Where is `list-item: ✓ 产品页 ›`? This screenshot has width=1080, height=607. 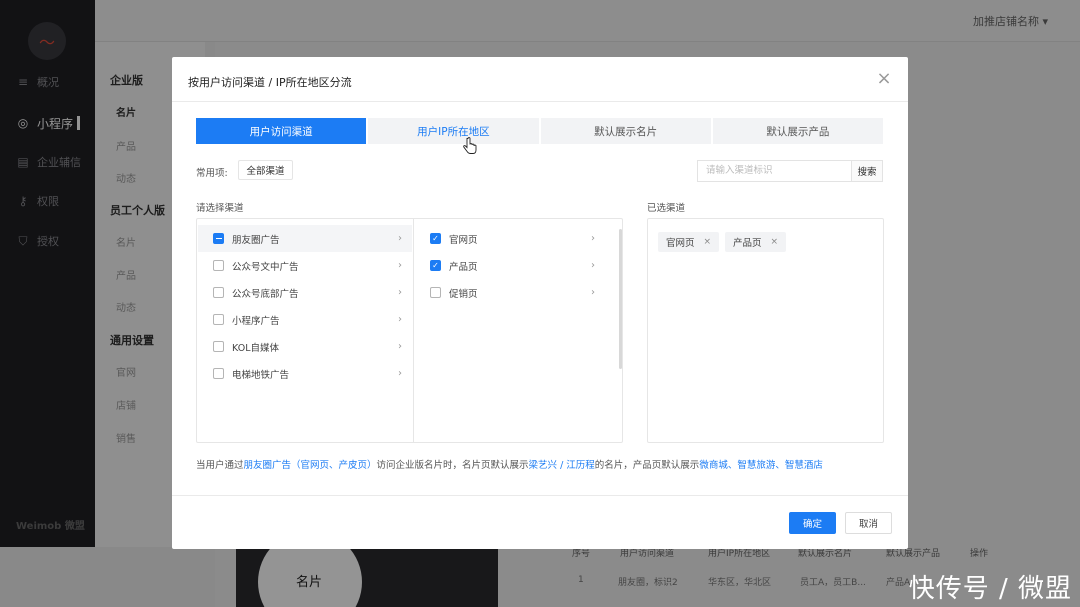
list-item: ✓ 产品页 › is located at coordinates (510, 265).